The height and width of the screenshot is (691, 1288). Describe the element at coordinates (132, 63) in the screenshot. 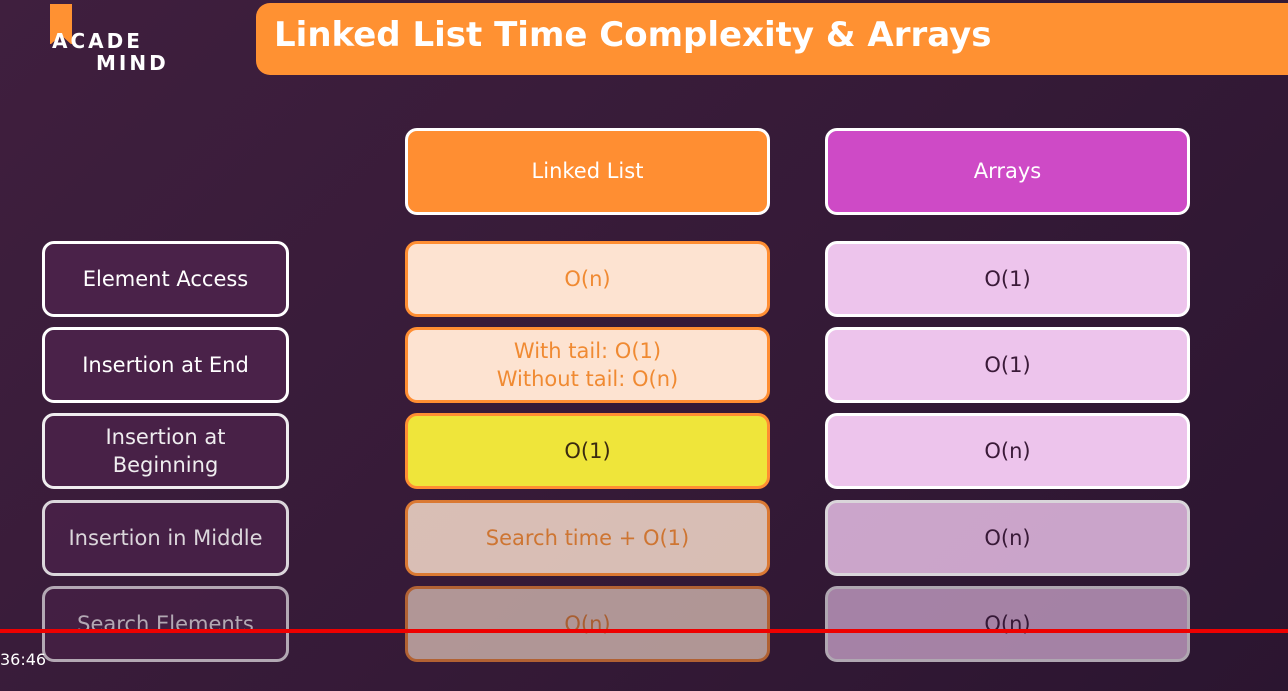

I see `logo-text-line2: MIND` at that location.